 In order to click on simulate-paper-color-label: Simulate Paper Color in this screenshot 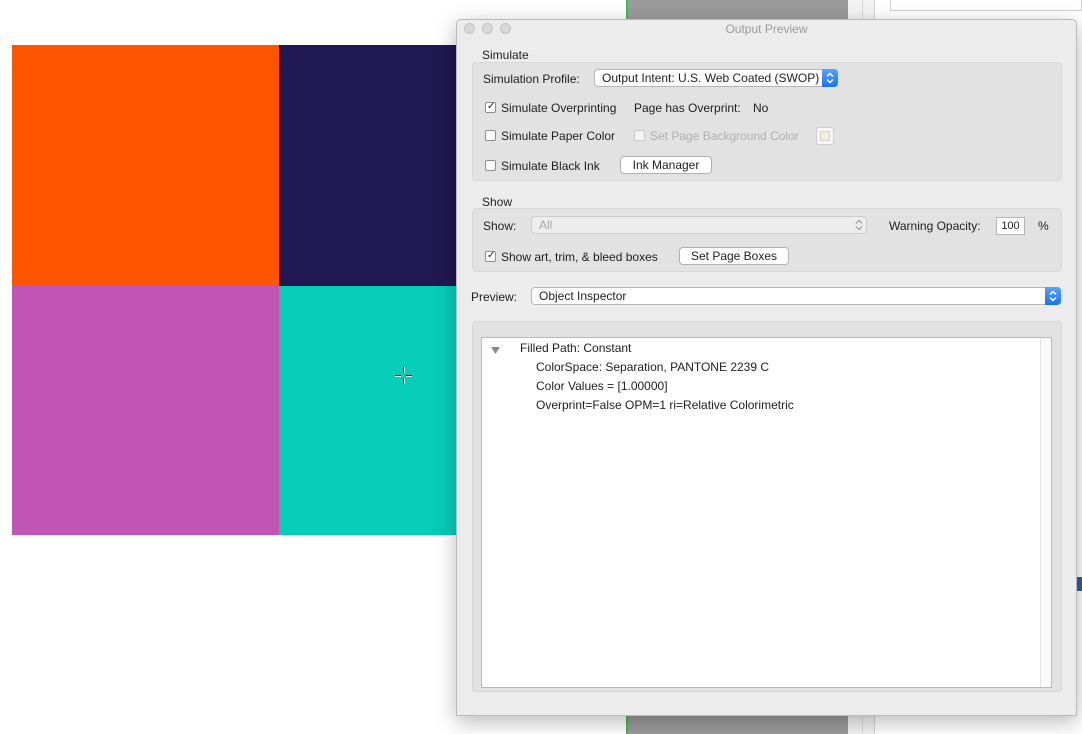, I will do `click(558, 136)`.